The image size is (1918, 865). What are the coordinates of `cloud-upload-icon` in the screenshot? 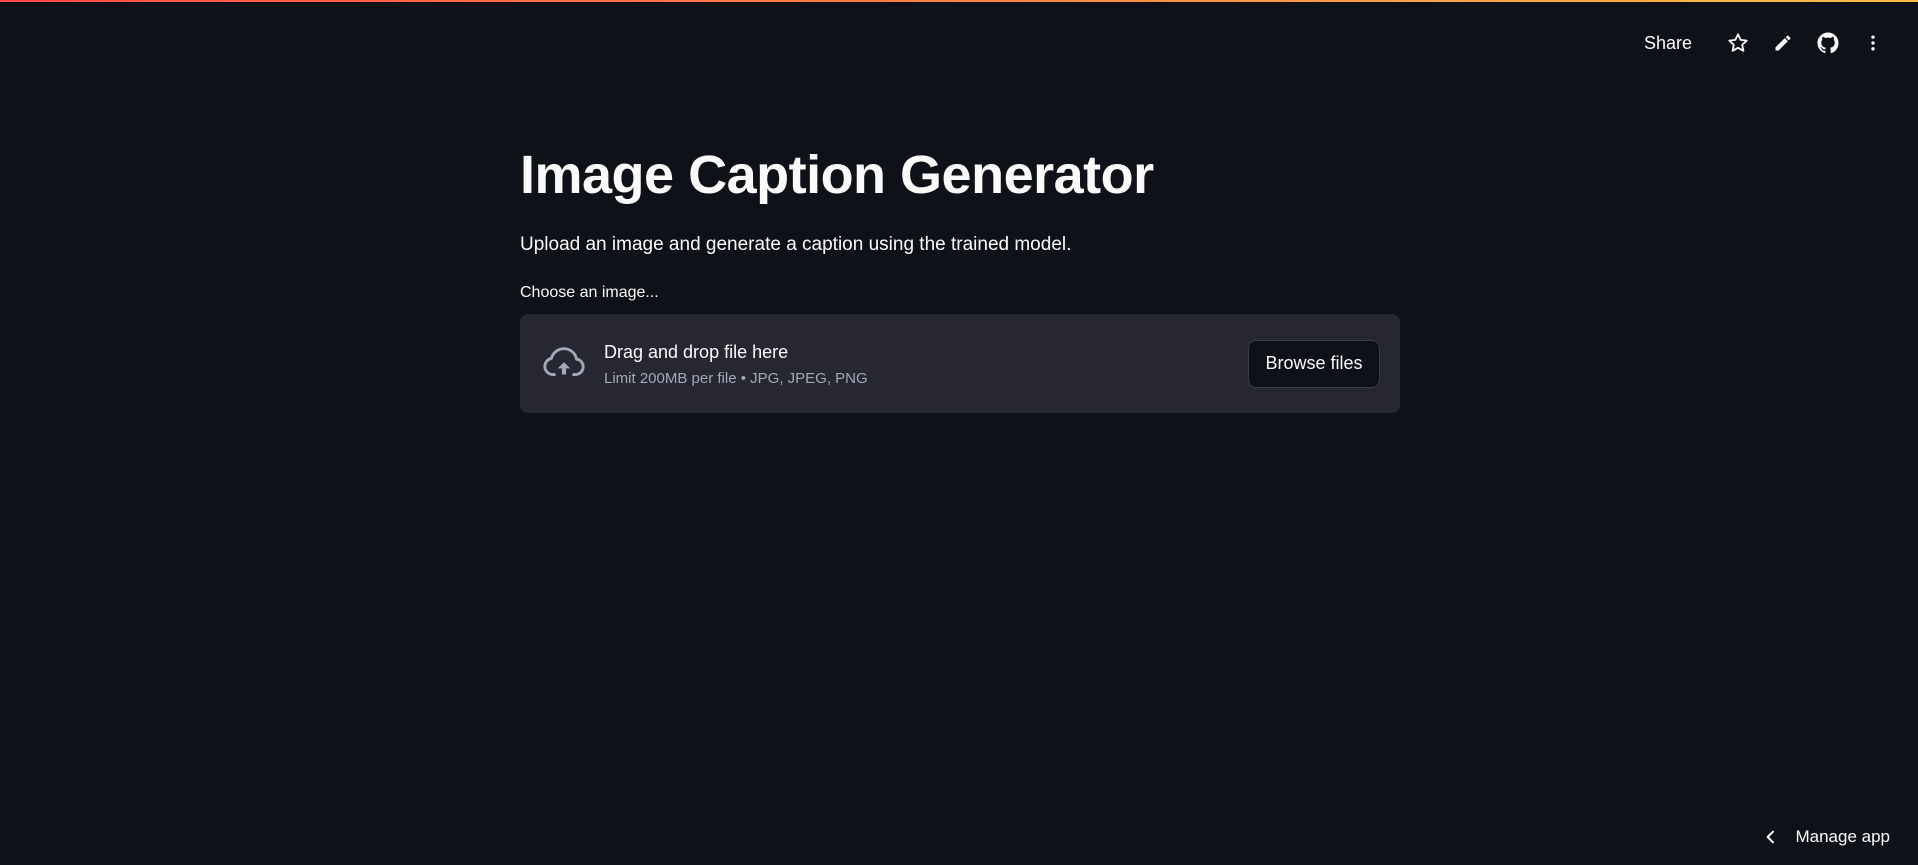 It's located at (564, 364).